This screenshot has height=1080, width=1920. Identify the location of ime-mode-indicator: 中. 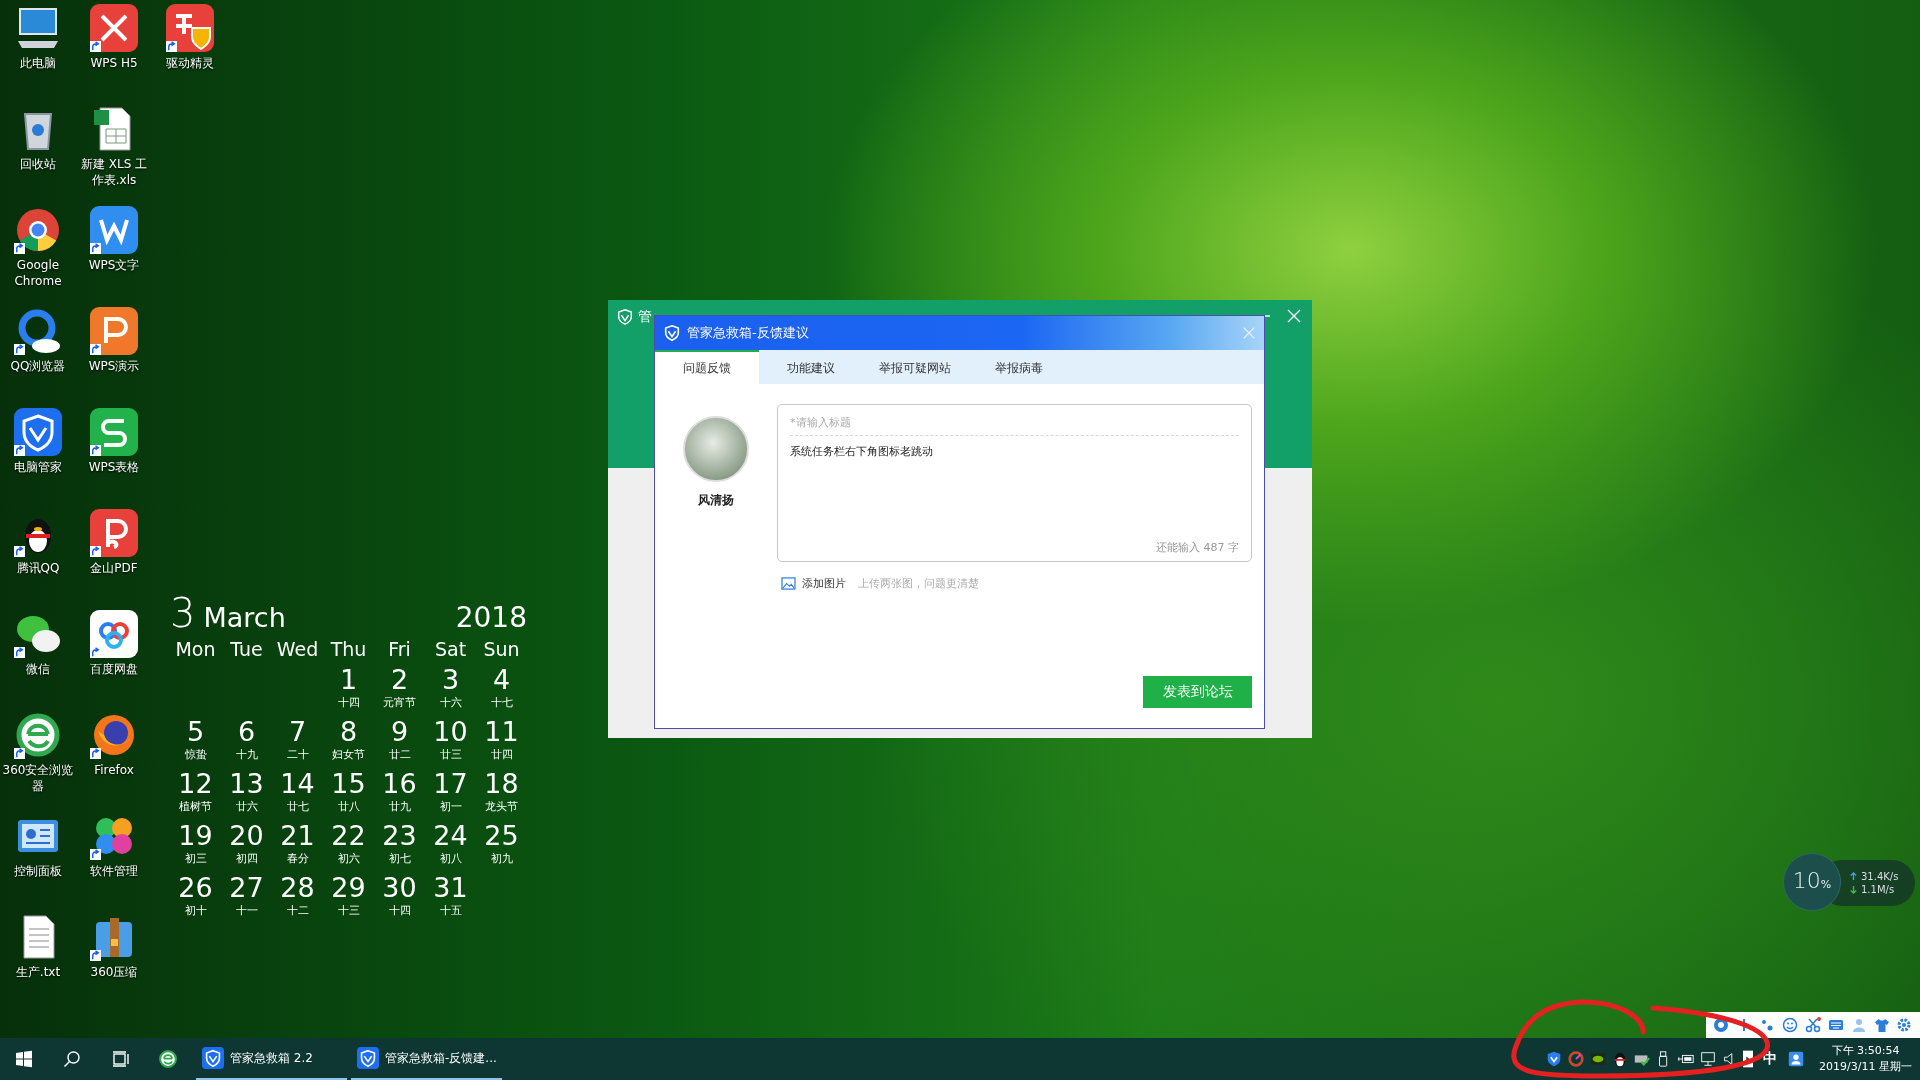
(1770, 1059).